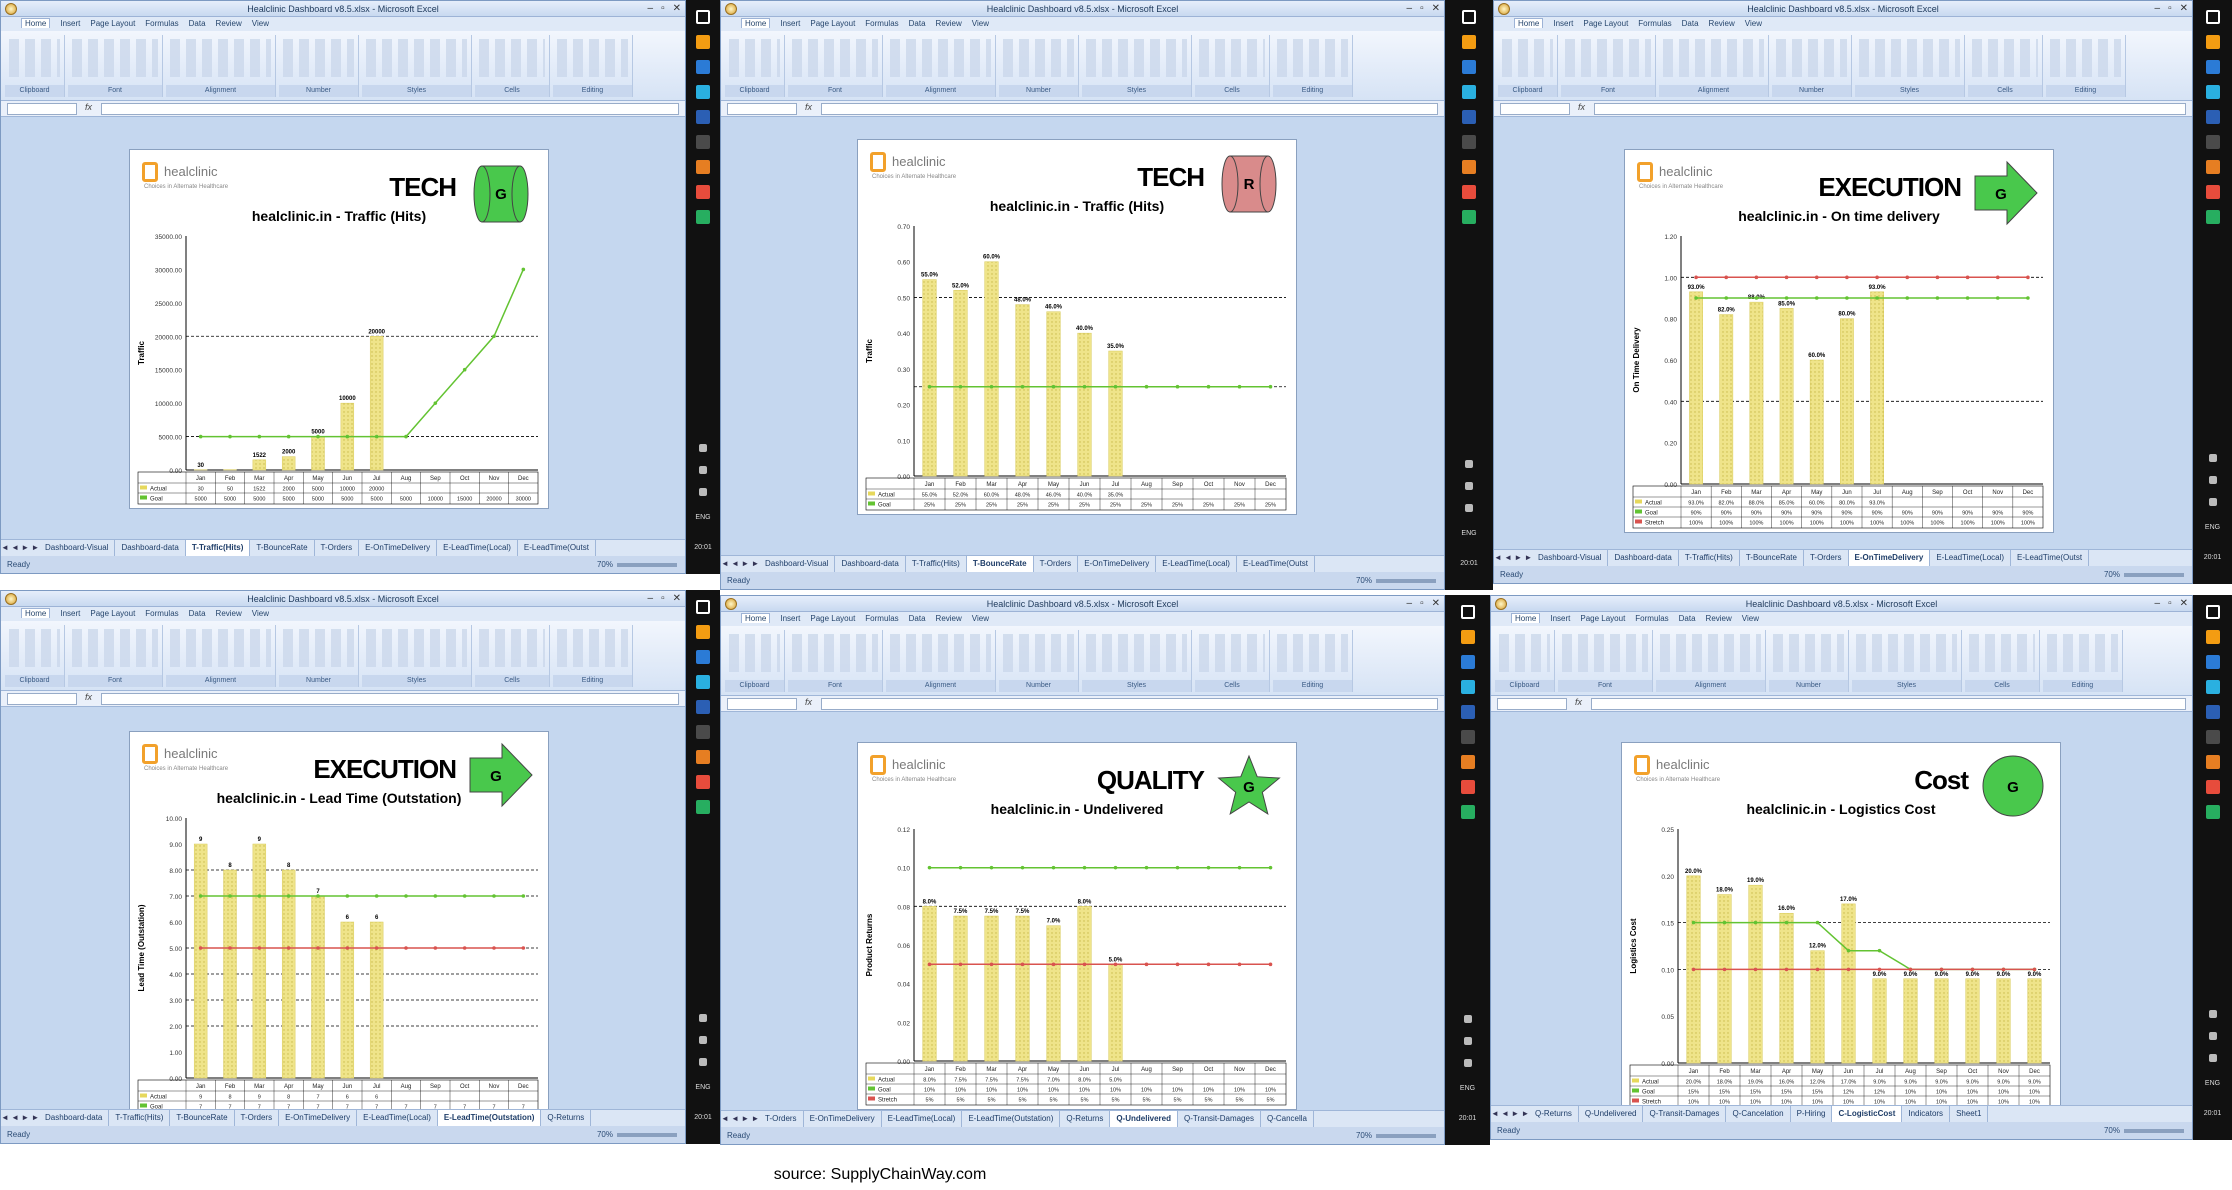 The height and width of the screenshot is (1190, 2232). I want to click on search-icon, so click(1469, 42).